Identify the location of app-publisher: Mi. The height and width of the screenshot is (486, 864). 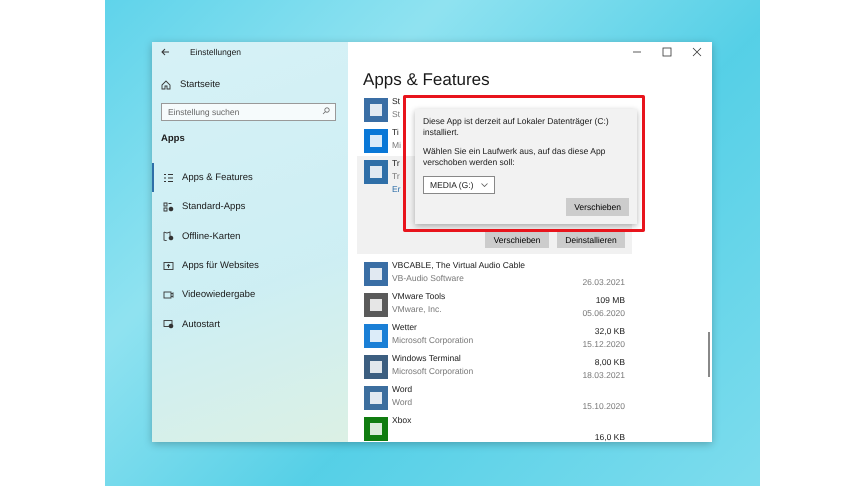
(396, 145).